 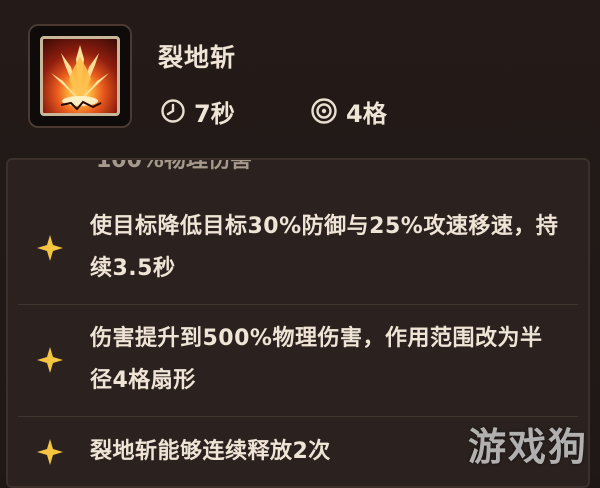 What do you see at coordinates (298, 304) in the screenshot?
I see `divider` at bounding box center [298, 304].